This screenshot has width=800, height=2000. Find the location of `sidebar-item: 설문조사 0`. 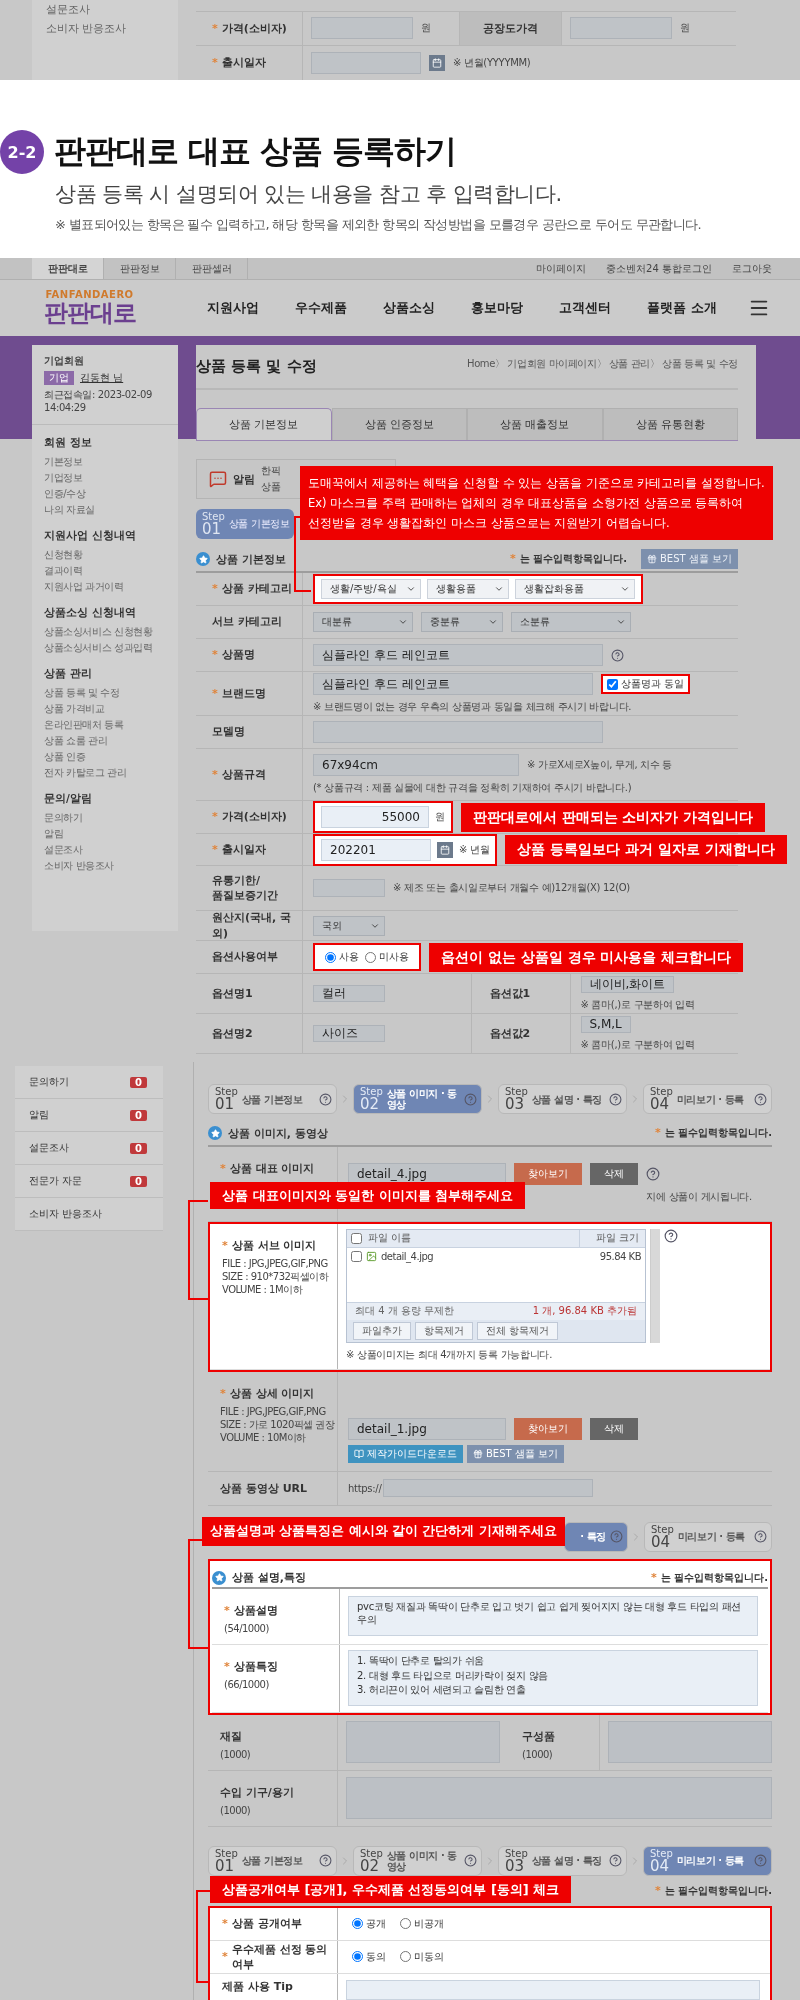

sidebar-item: 설문조사 0 is located at coordinates (89, 1148).